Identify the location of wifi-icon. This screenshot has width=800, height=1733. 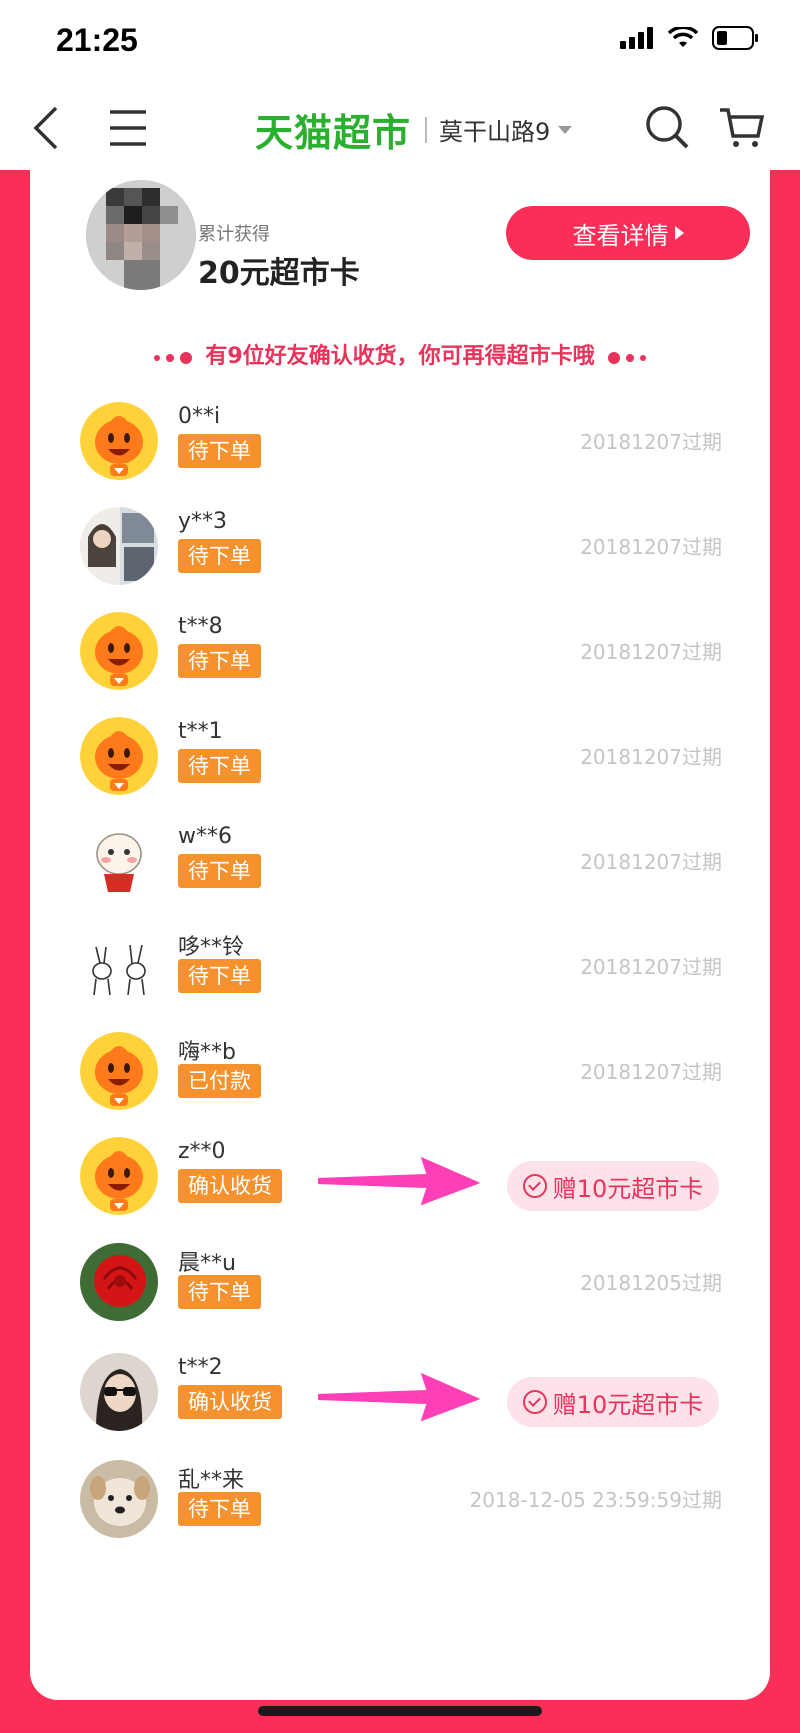
(683, 37).